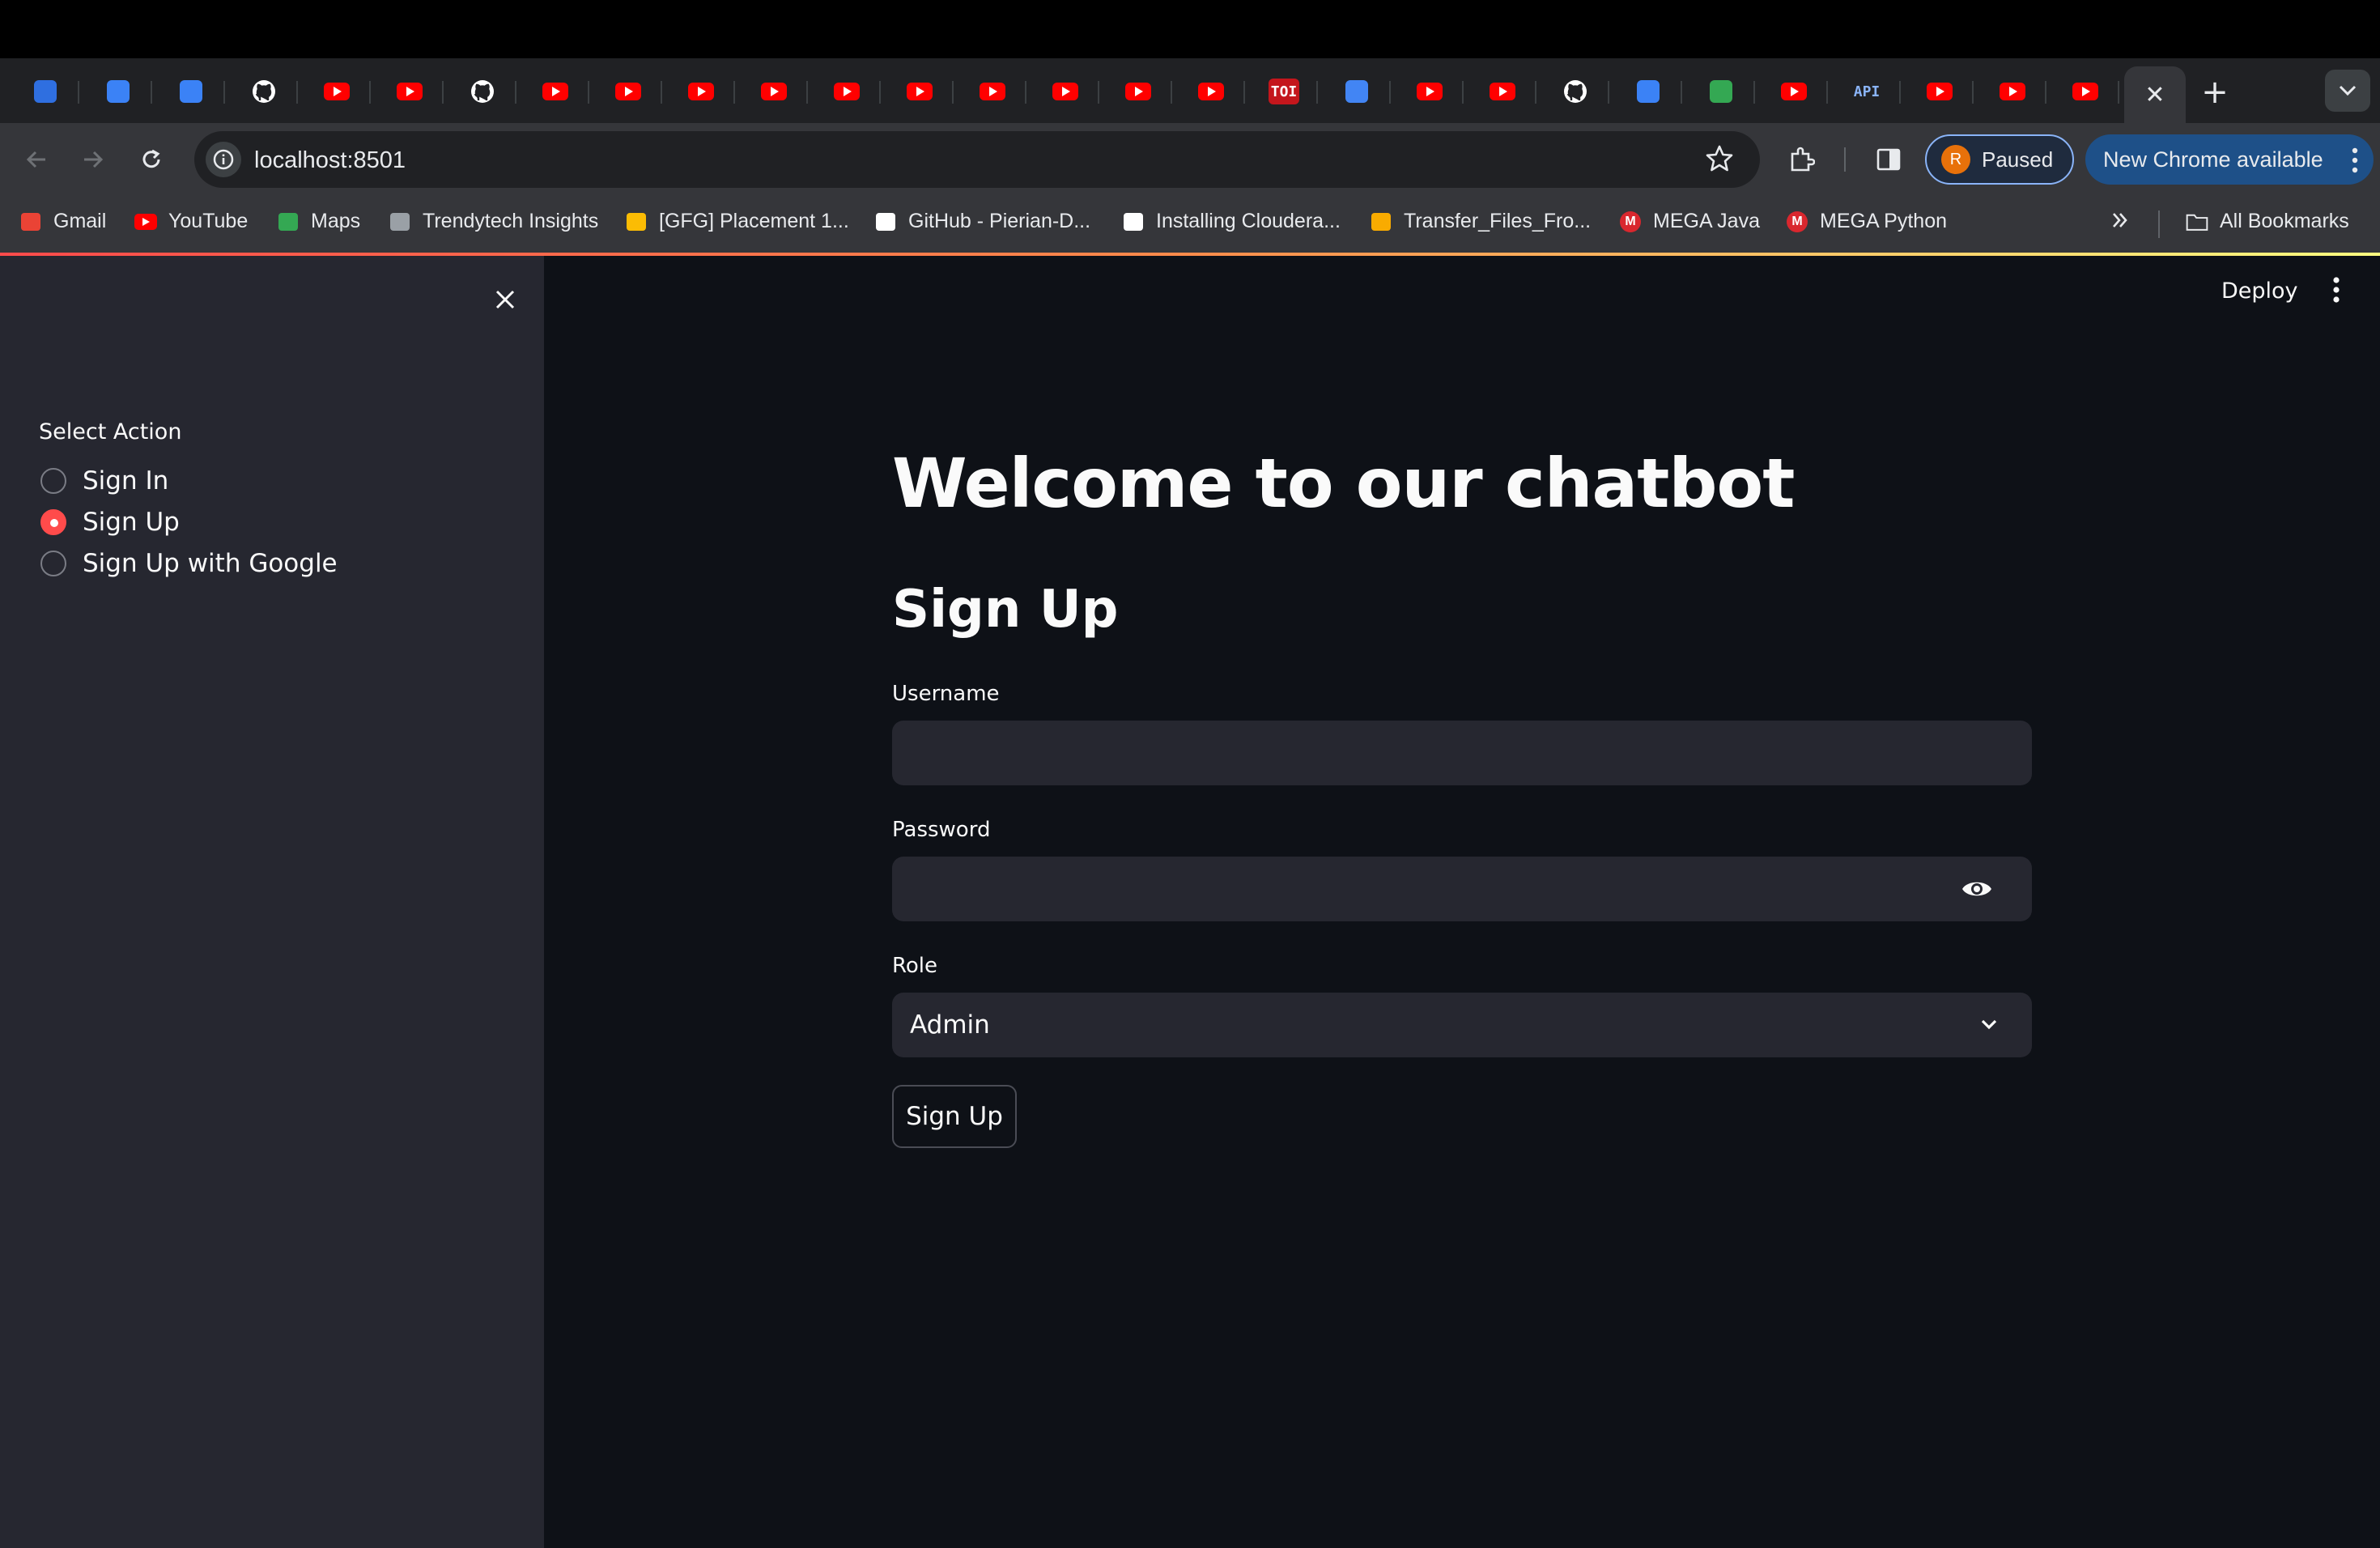 The width and height of the screenshot is (2380, 1548). Describe the element at coordinates (37, 159) in the screenshot. I see `back-button` at that location.